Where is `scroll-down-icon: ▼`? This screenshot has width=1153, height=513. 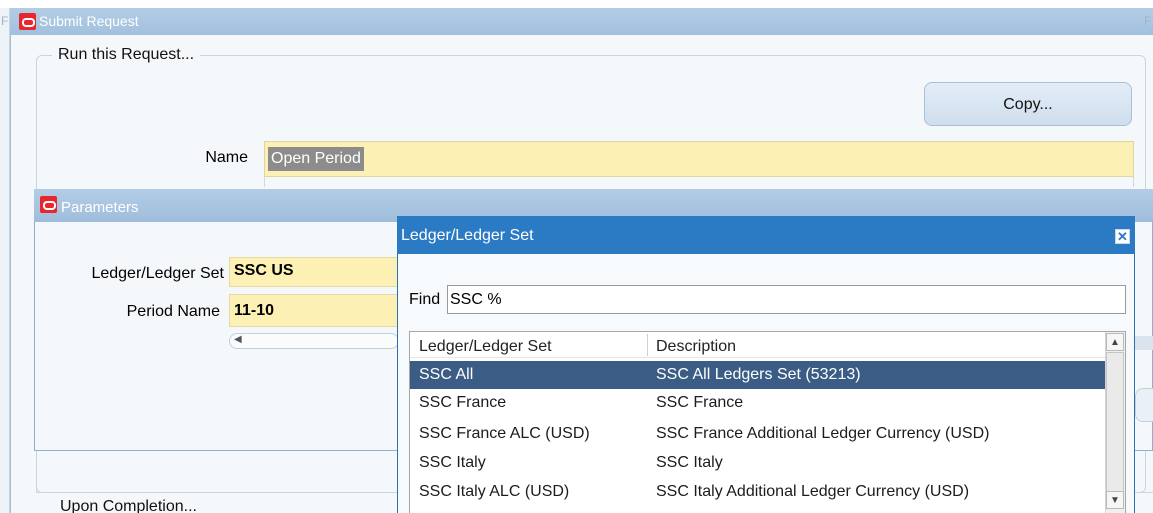
scroll-down-icon: ▼ is located at coordinates (1115, 500).